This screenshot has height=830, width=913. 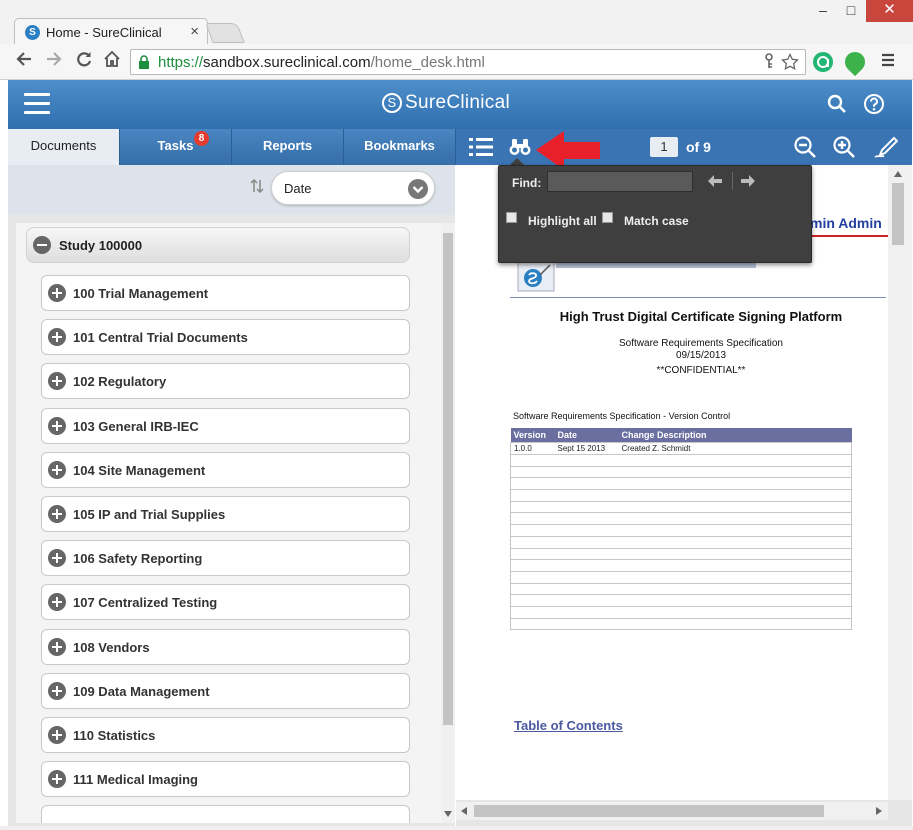 I want to click on new-tab-button, so click(x=225, y=33).